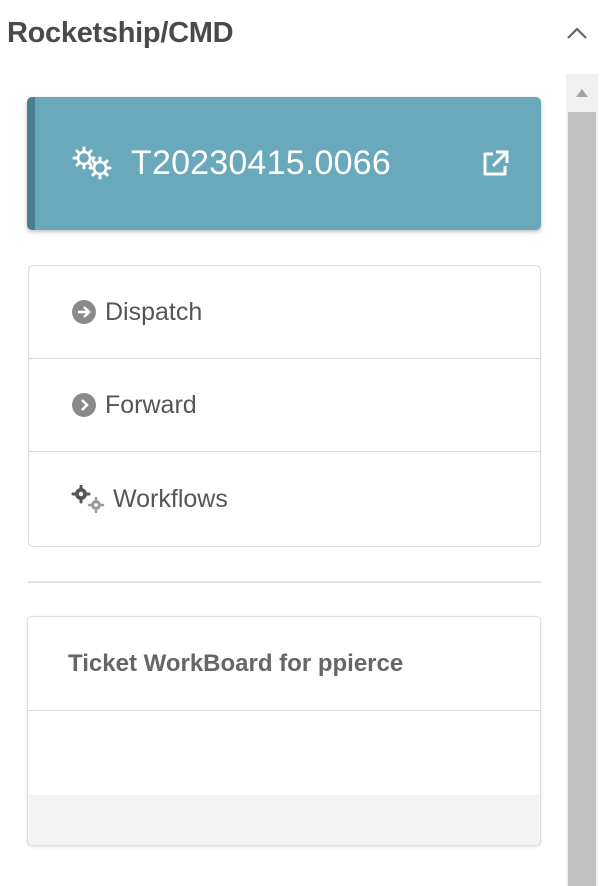 The image size is (604, 886). I want to click on collapse-button, so click(577, 33).